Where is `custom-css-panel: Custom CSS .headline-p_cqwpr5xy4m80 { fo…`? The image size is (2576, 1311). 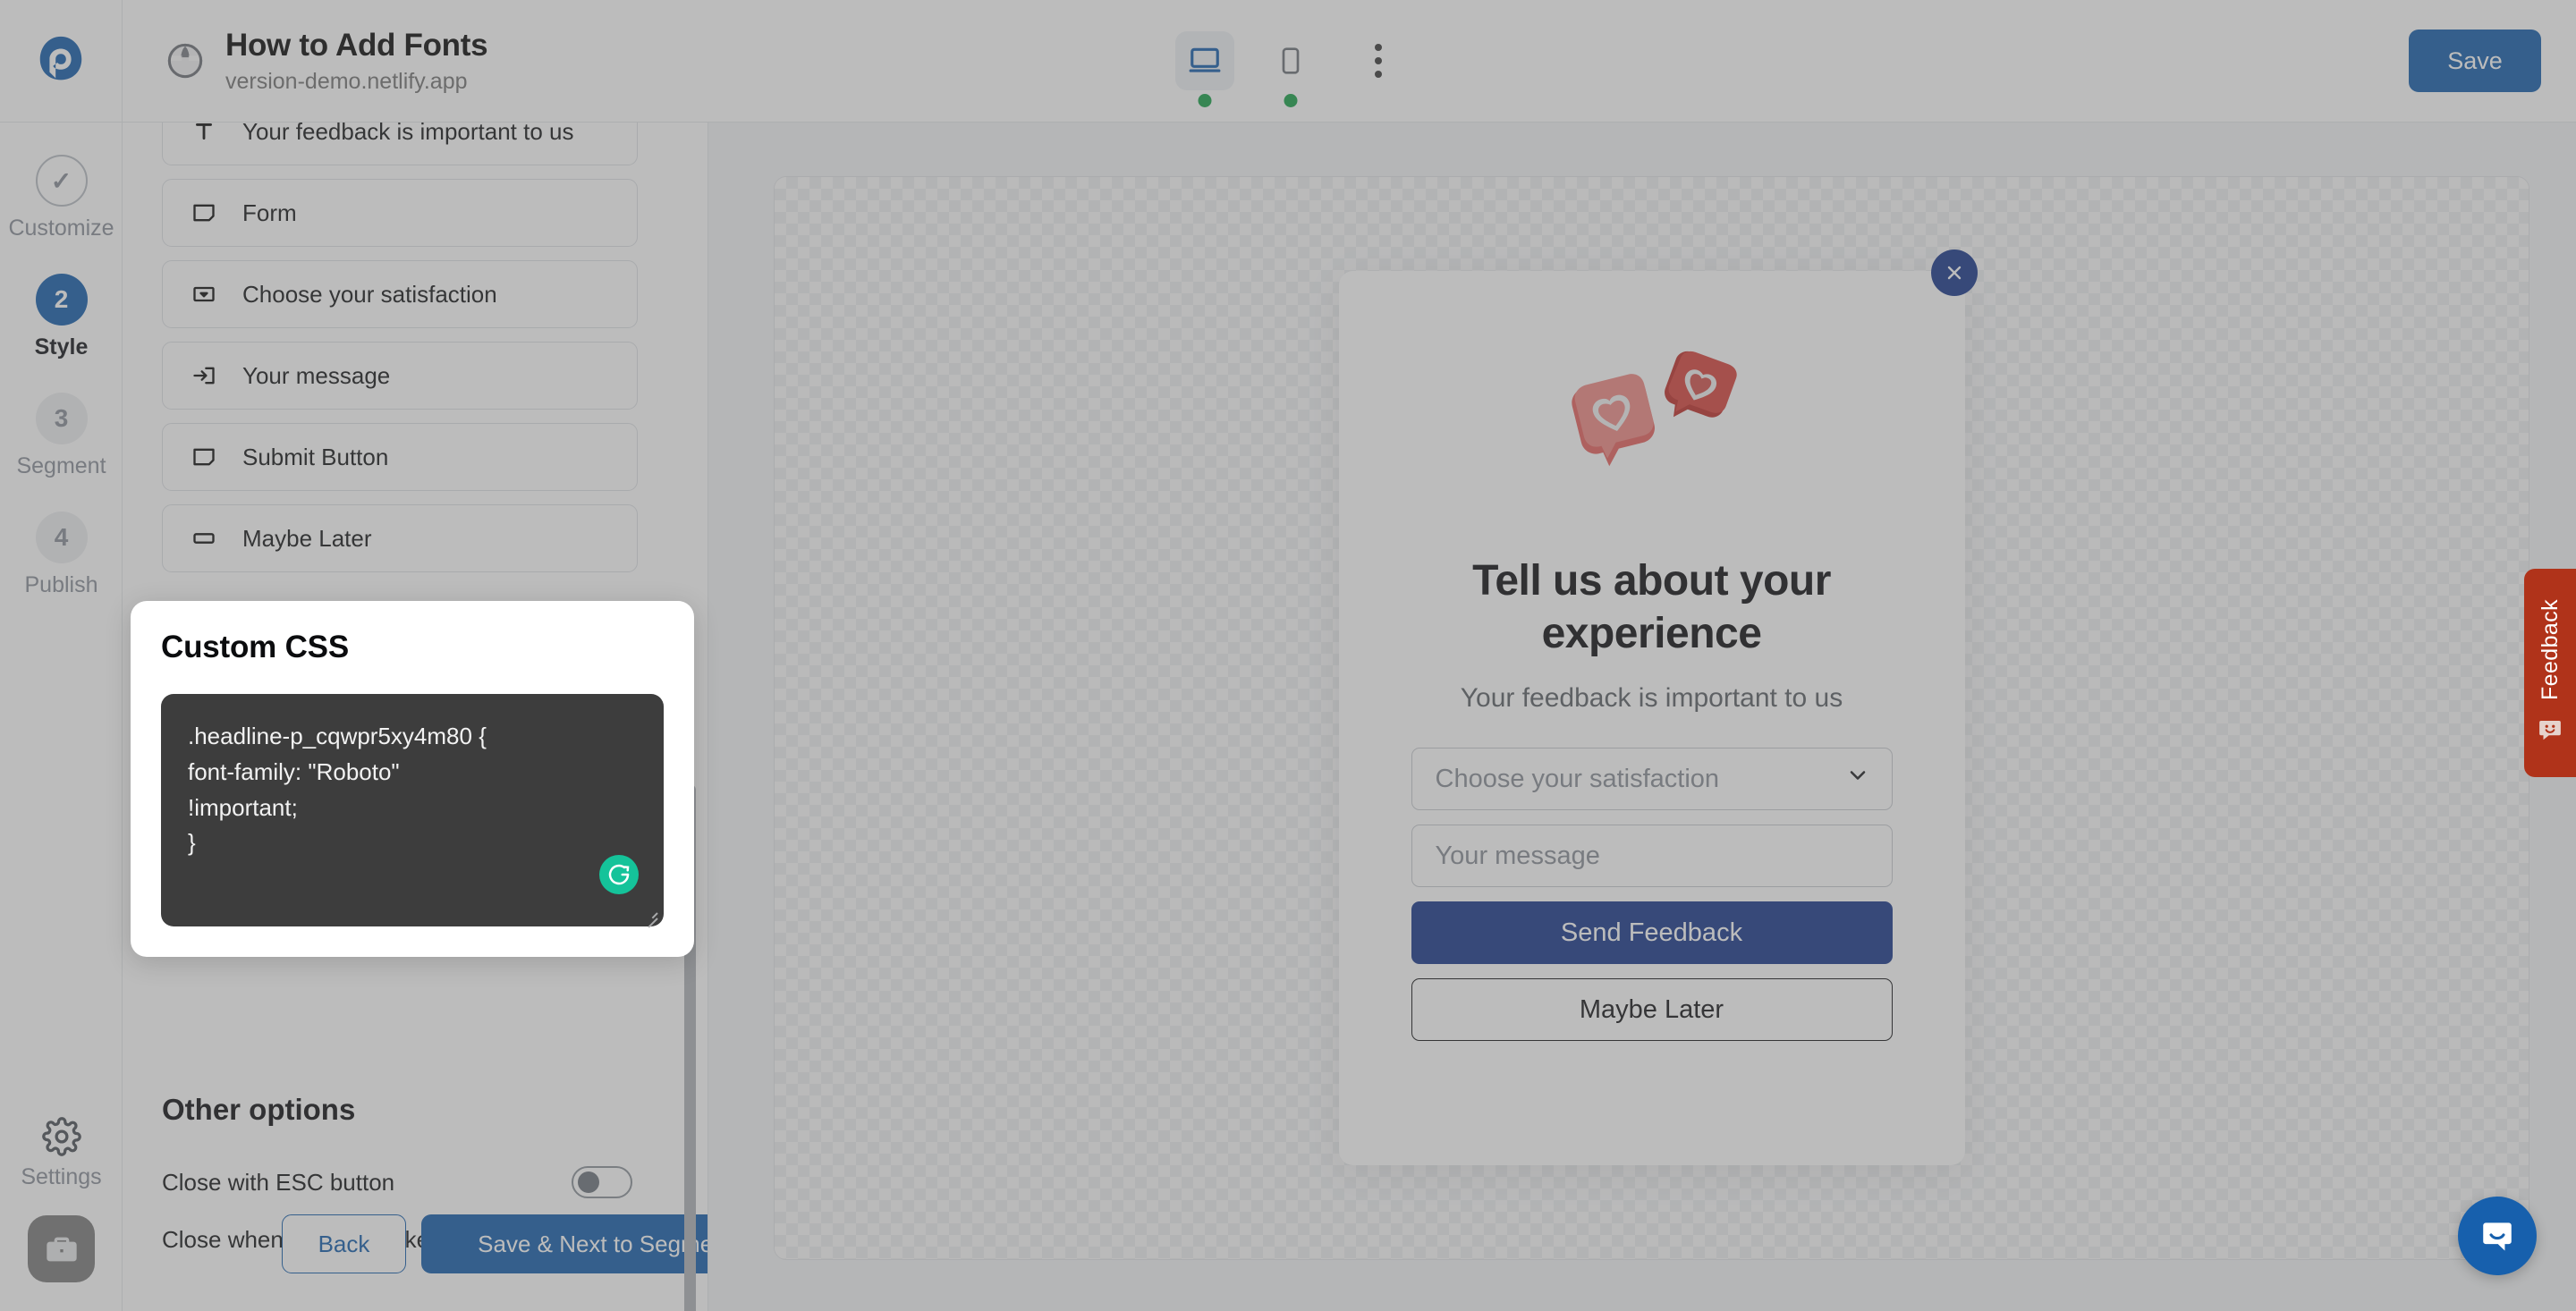 custom-css-panel: Custom CSS .headline-p_cqwpr5xy4m80 { fo… is located at coordinates (412, 779).